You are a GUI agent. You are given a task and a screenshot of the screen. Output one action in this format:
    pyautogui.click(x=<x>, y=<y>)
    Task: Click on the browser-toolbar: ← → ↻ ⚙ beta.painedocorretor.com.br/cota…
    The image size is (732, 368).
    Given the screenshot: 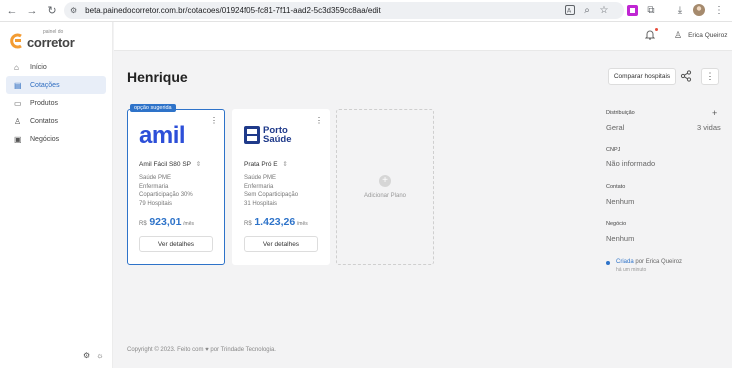 What is the action you would take?
    pyautogui.click(x=366, y=11)
    